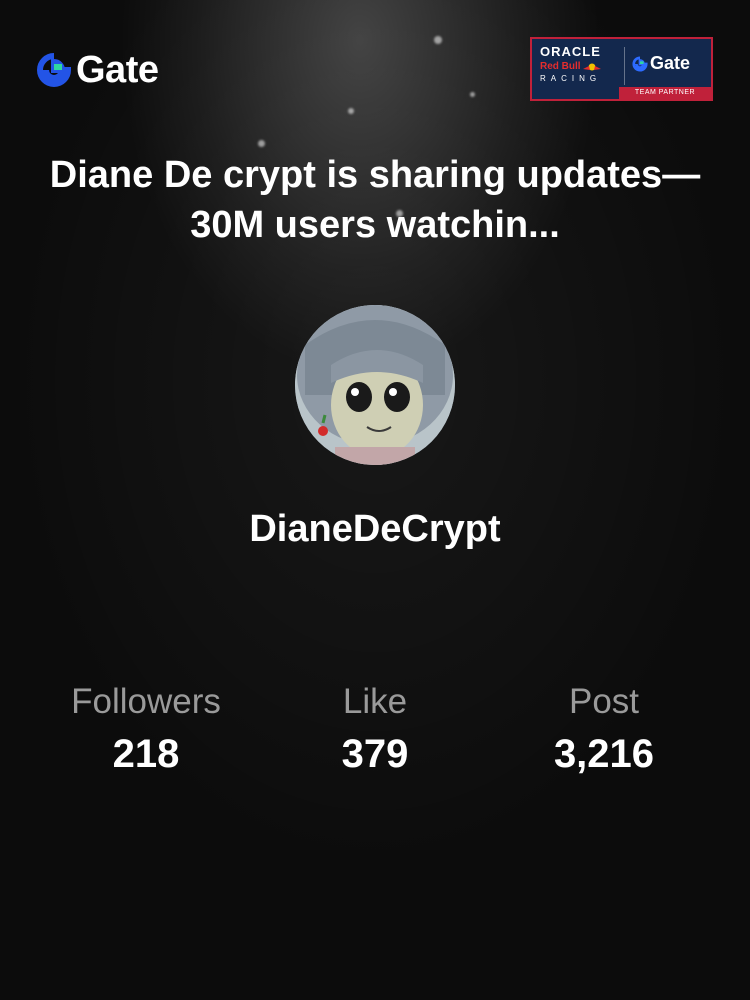 This screenshot has width=750, height=1000. What do you see at coordinates (375, 529) in the screenshot?
I see `username: DianeDeCrypt` at bounding box center [375, 529].